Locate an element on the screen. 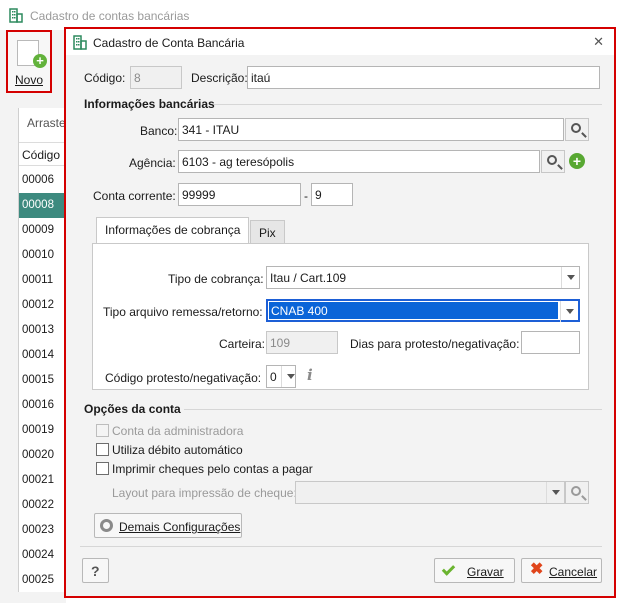 The height and width of the screenshot is (603, 618). tipo-arquivo-label: Tipo arquivo remessa/retorno: is located at coordinates (183, 312).